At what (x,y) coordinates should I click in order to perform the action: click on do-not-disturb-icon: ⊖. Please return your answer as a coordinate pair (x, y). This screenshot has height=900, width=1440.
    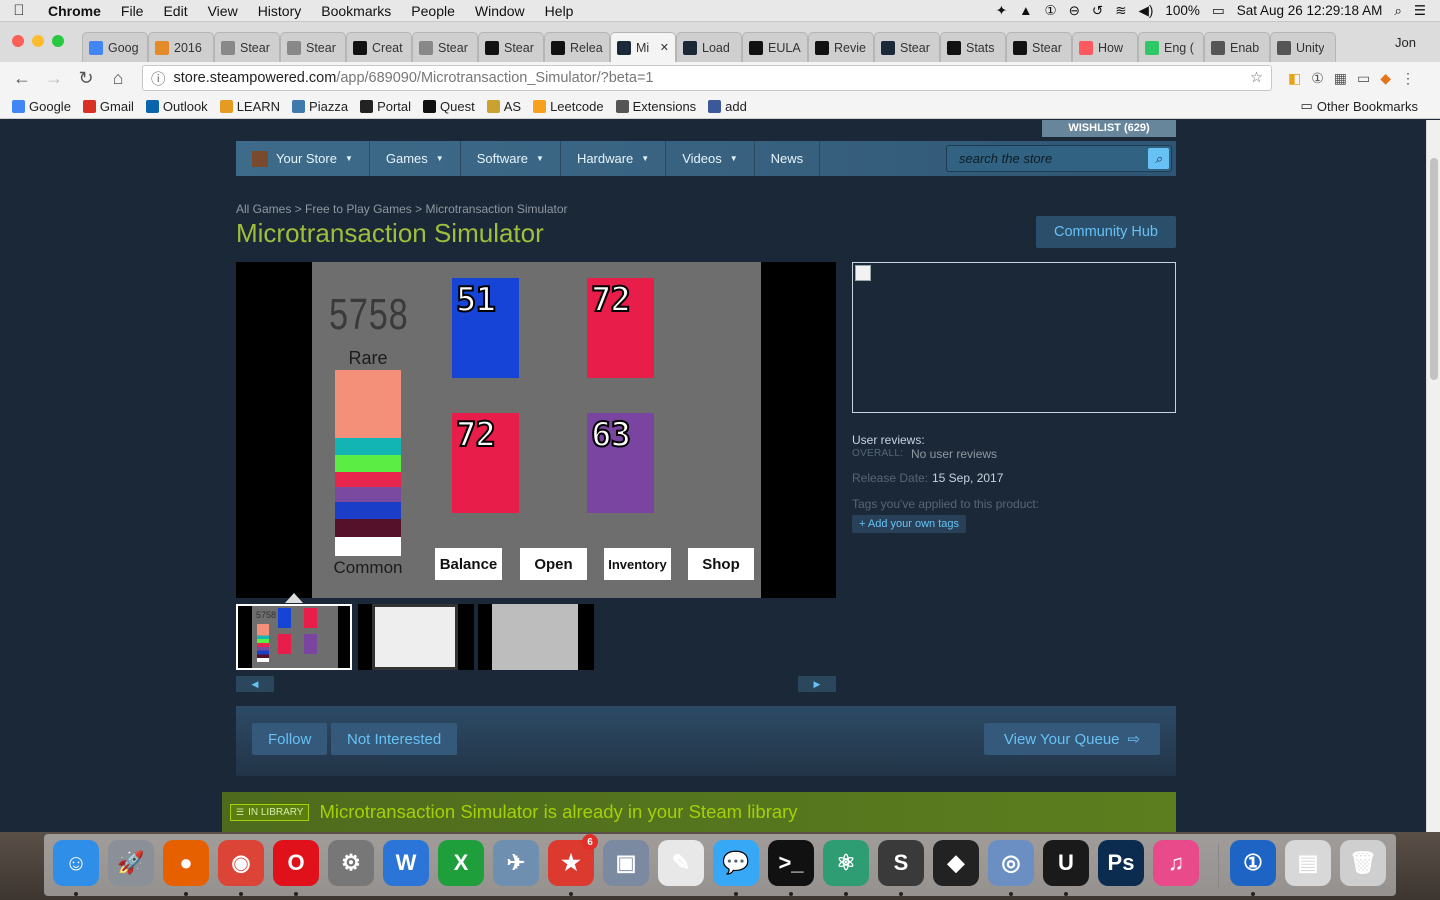
    Looking at the image, I should click on (1074, 11).